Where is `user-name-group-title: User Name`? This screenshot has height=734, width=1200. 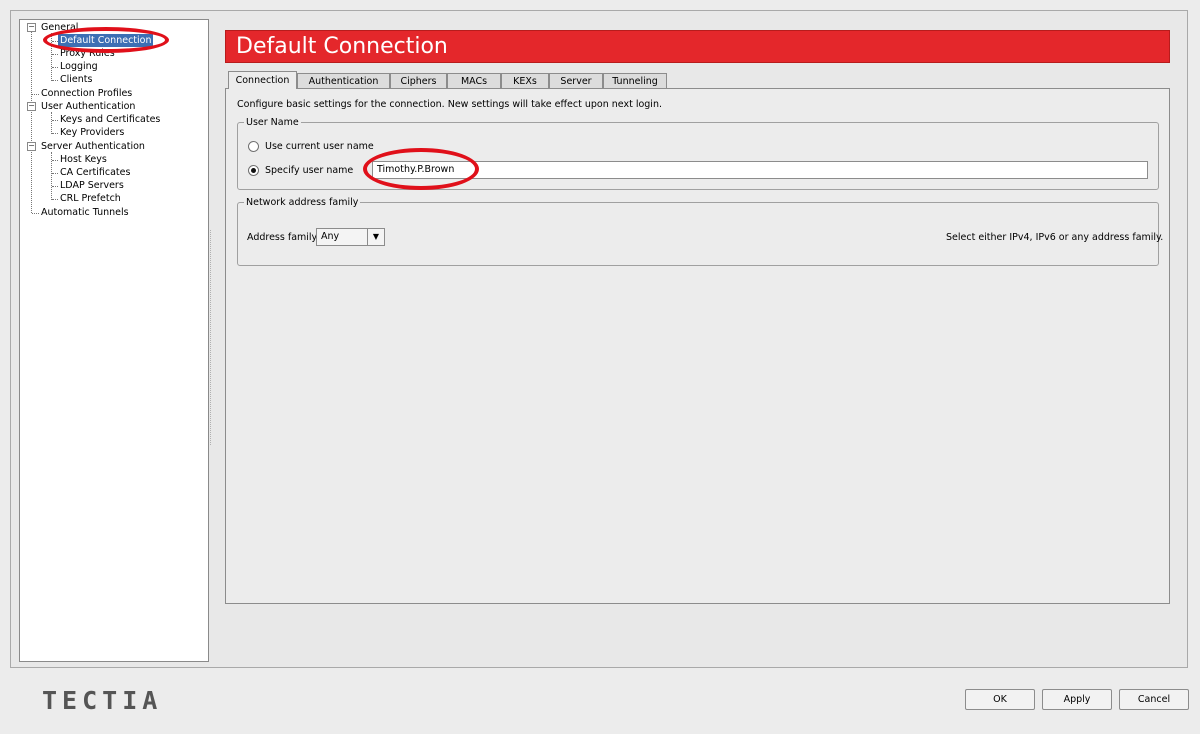
user-name-group-title: User Name is located at coordinates (272, 122).